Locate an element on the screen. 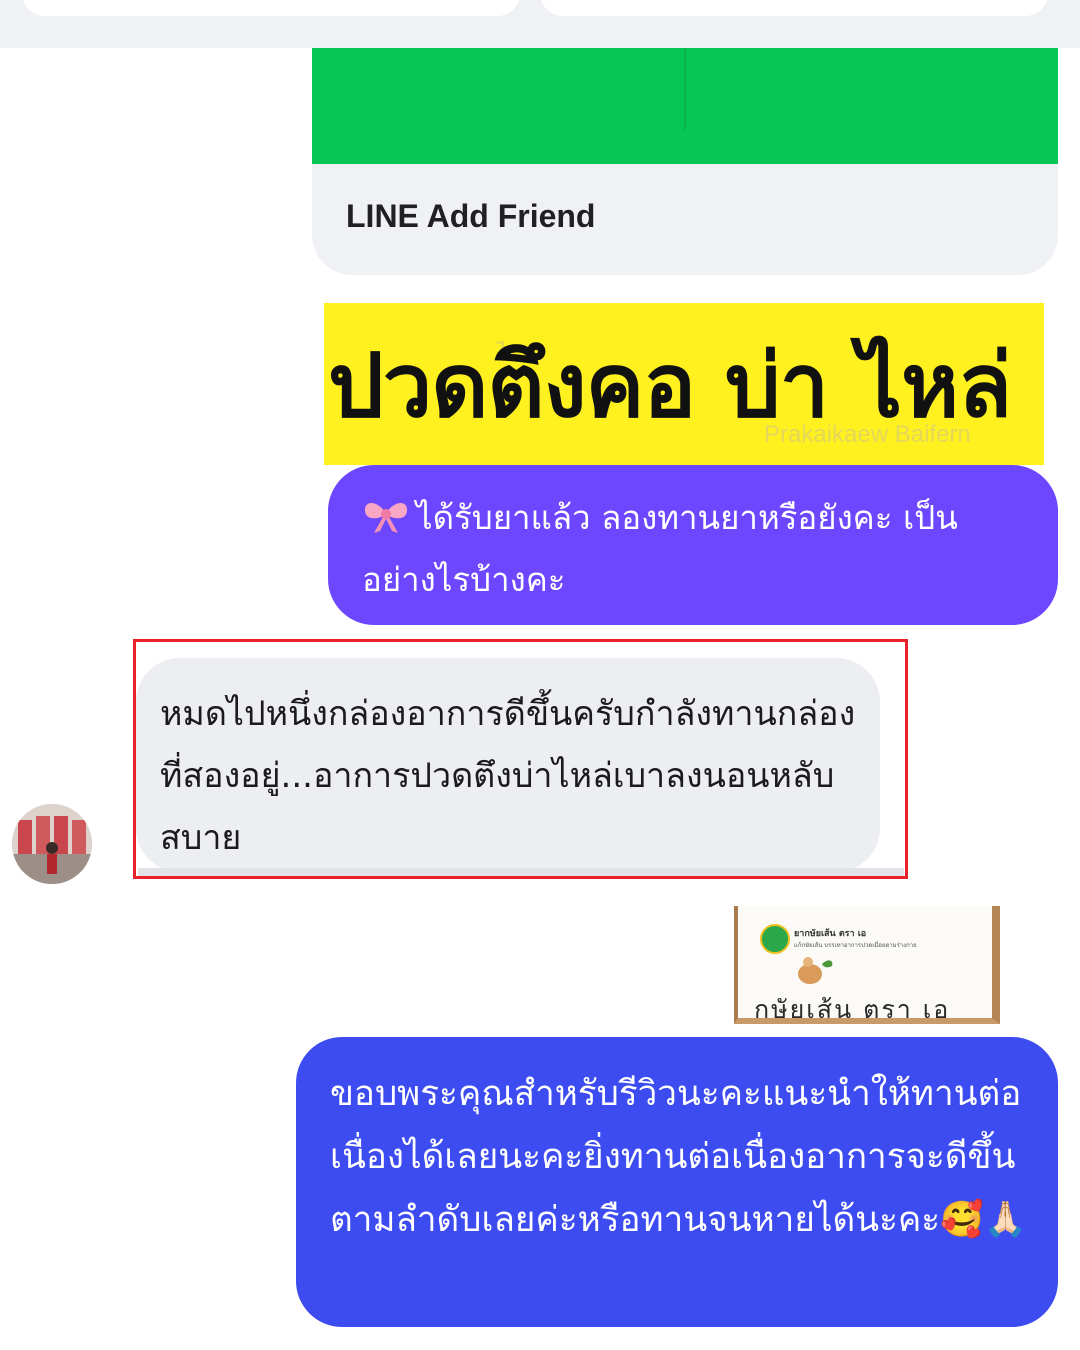 This screenshot has height=1350, width=1080. headline-text: ปวดตึงคอ บ่า ไหล่ is located at coordinates (670, 385).